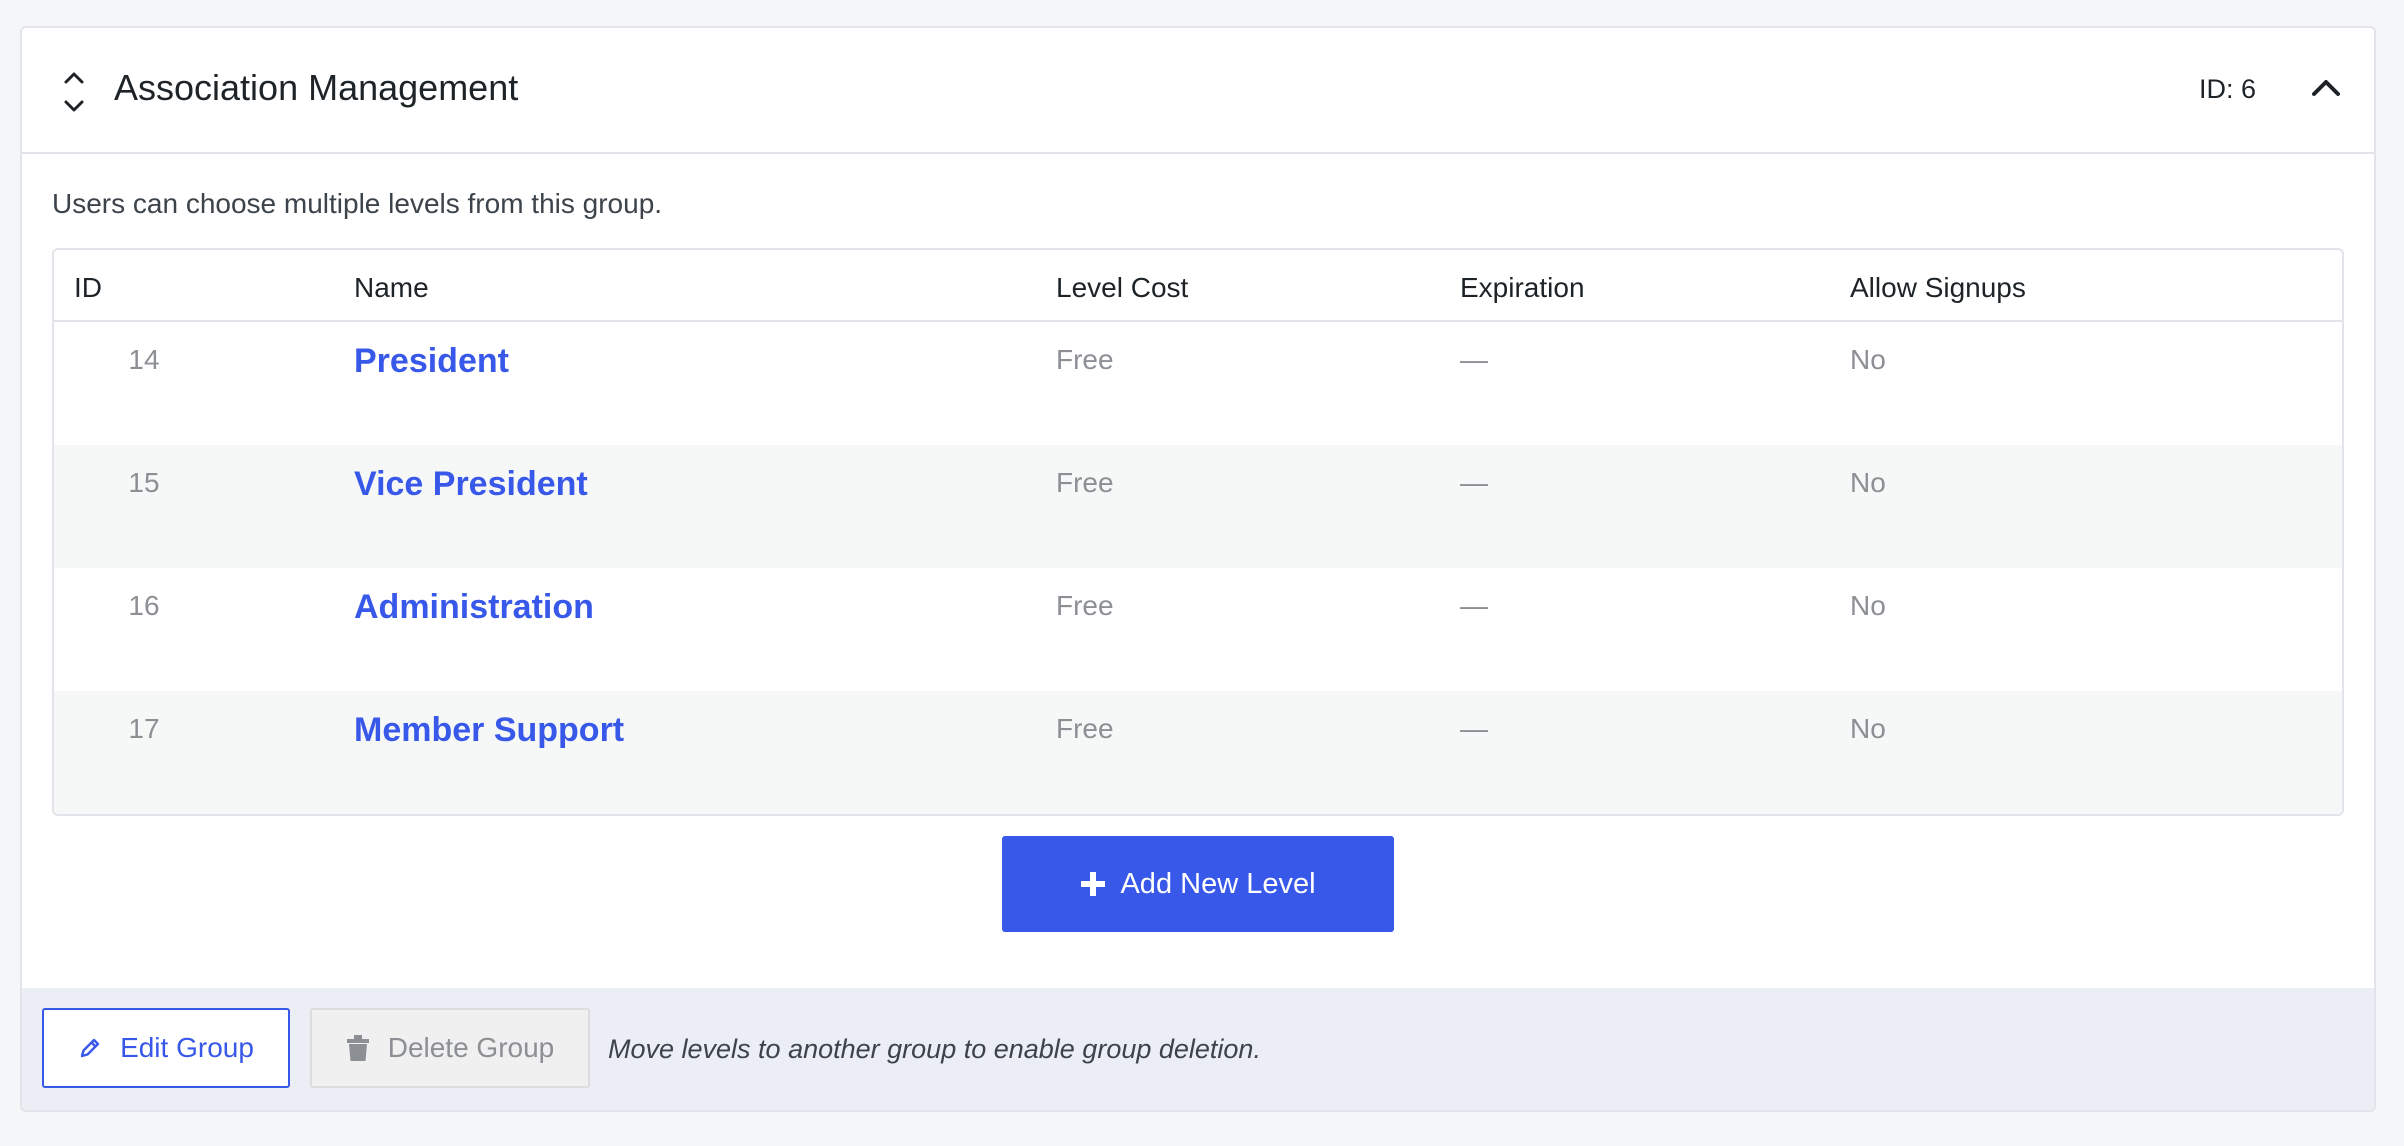  I want to click on group-id-label: ID: 6, so click(2227, 89).